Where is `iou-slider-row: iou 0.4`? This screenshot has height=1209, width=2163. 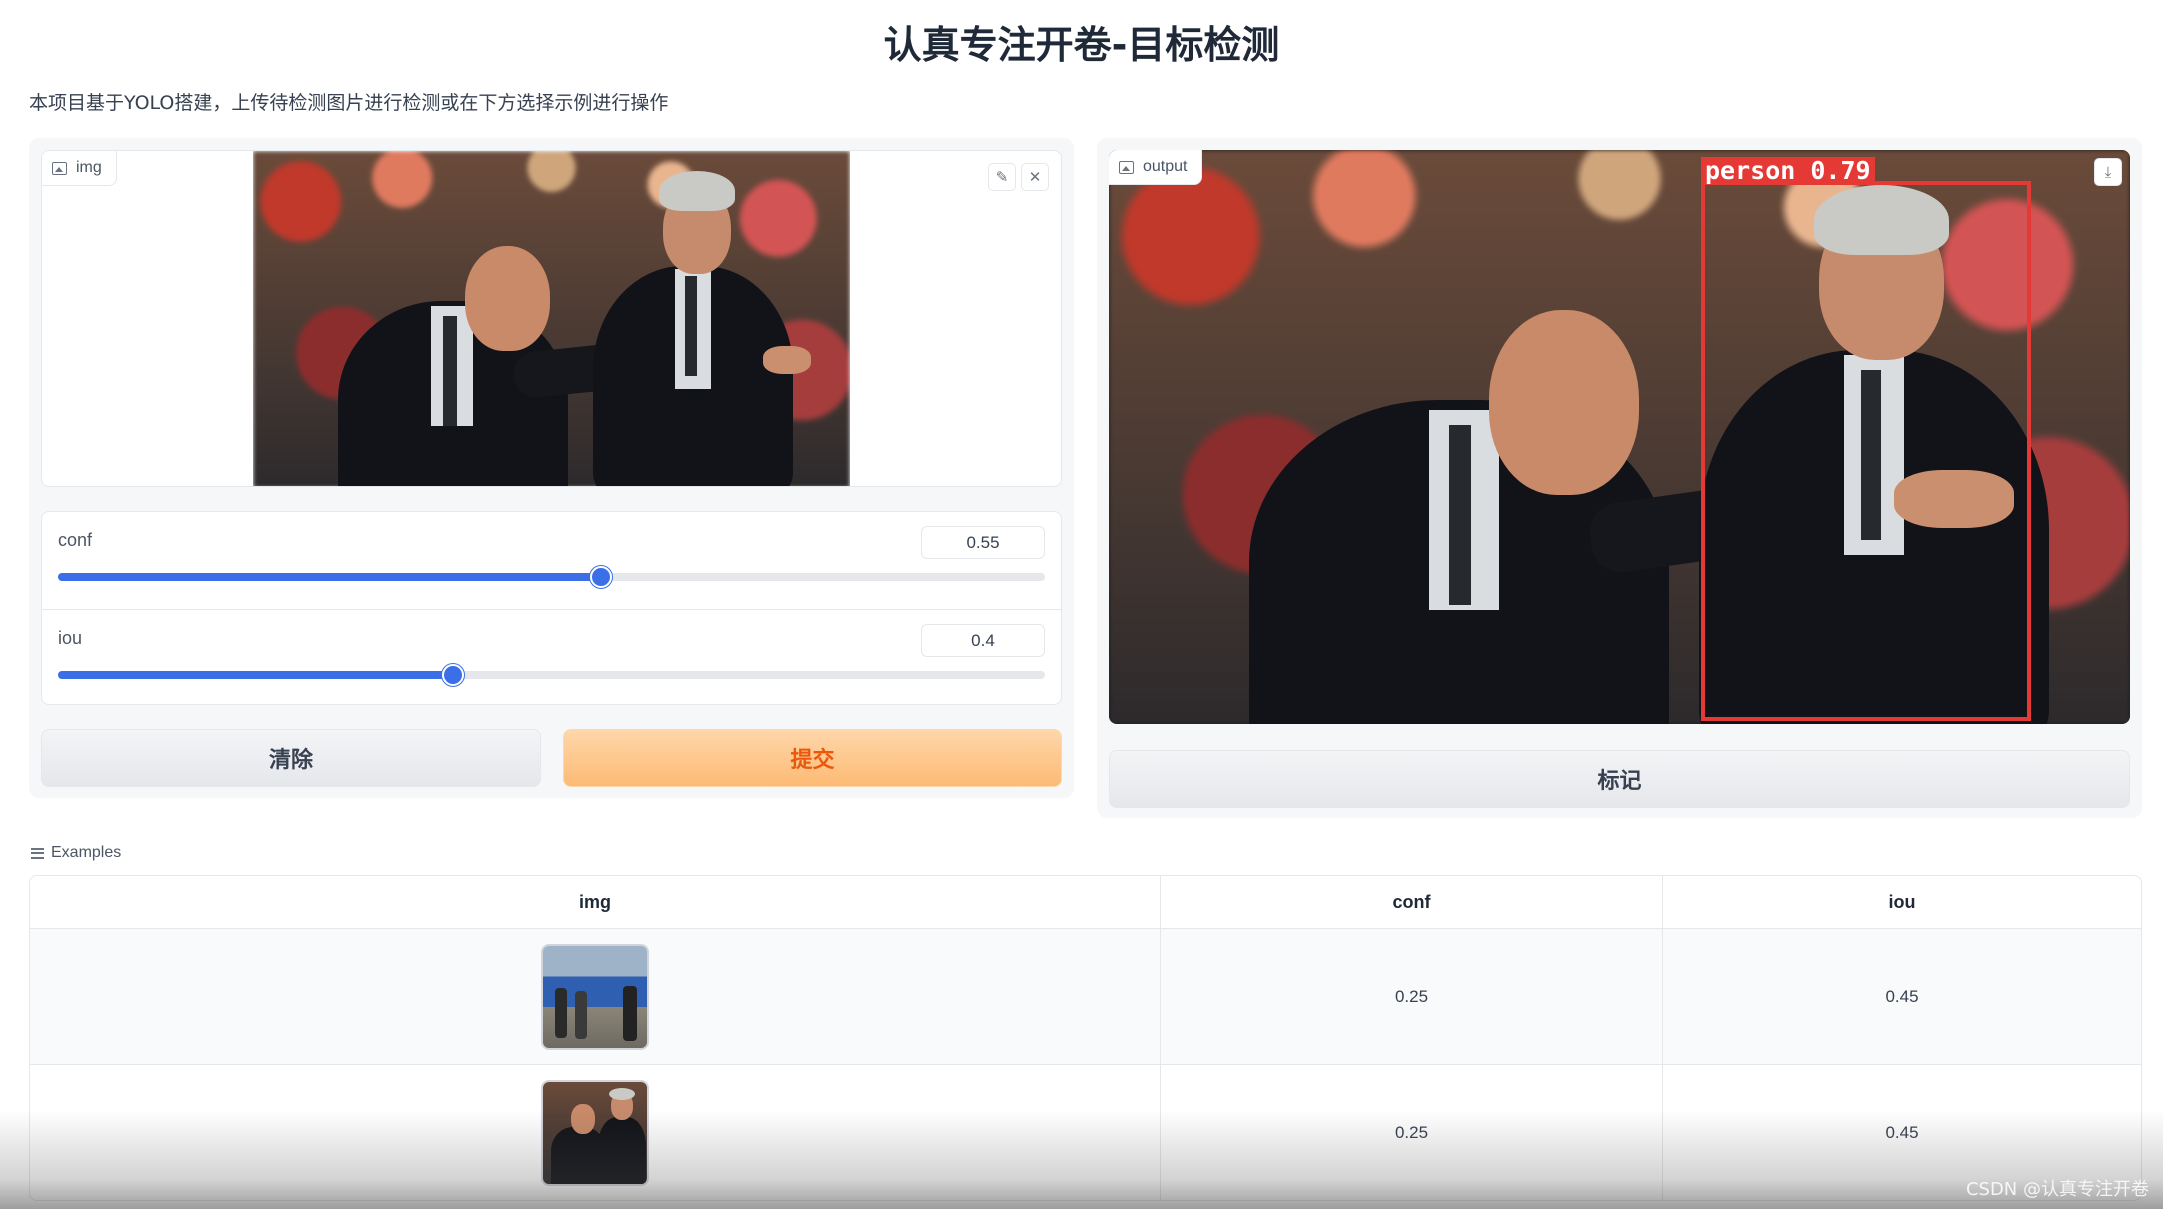 iou-slider-row: iou 0.4 is located at coordinates (551, 657).